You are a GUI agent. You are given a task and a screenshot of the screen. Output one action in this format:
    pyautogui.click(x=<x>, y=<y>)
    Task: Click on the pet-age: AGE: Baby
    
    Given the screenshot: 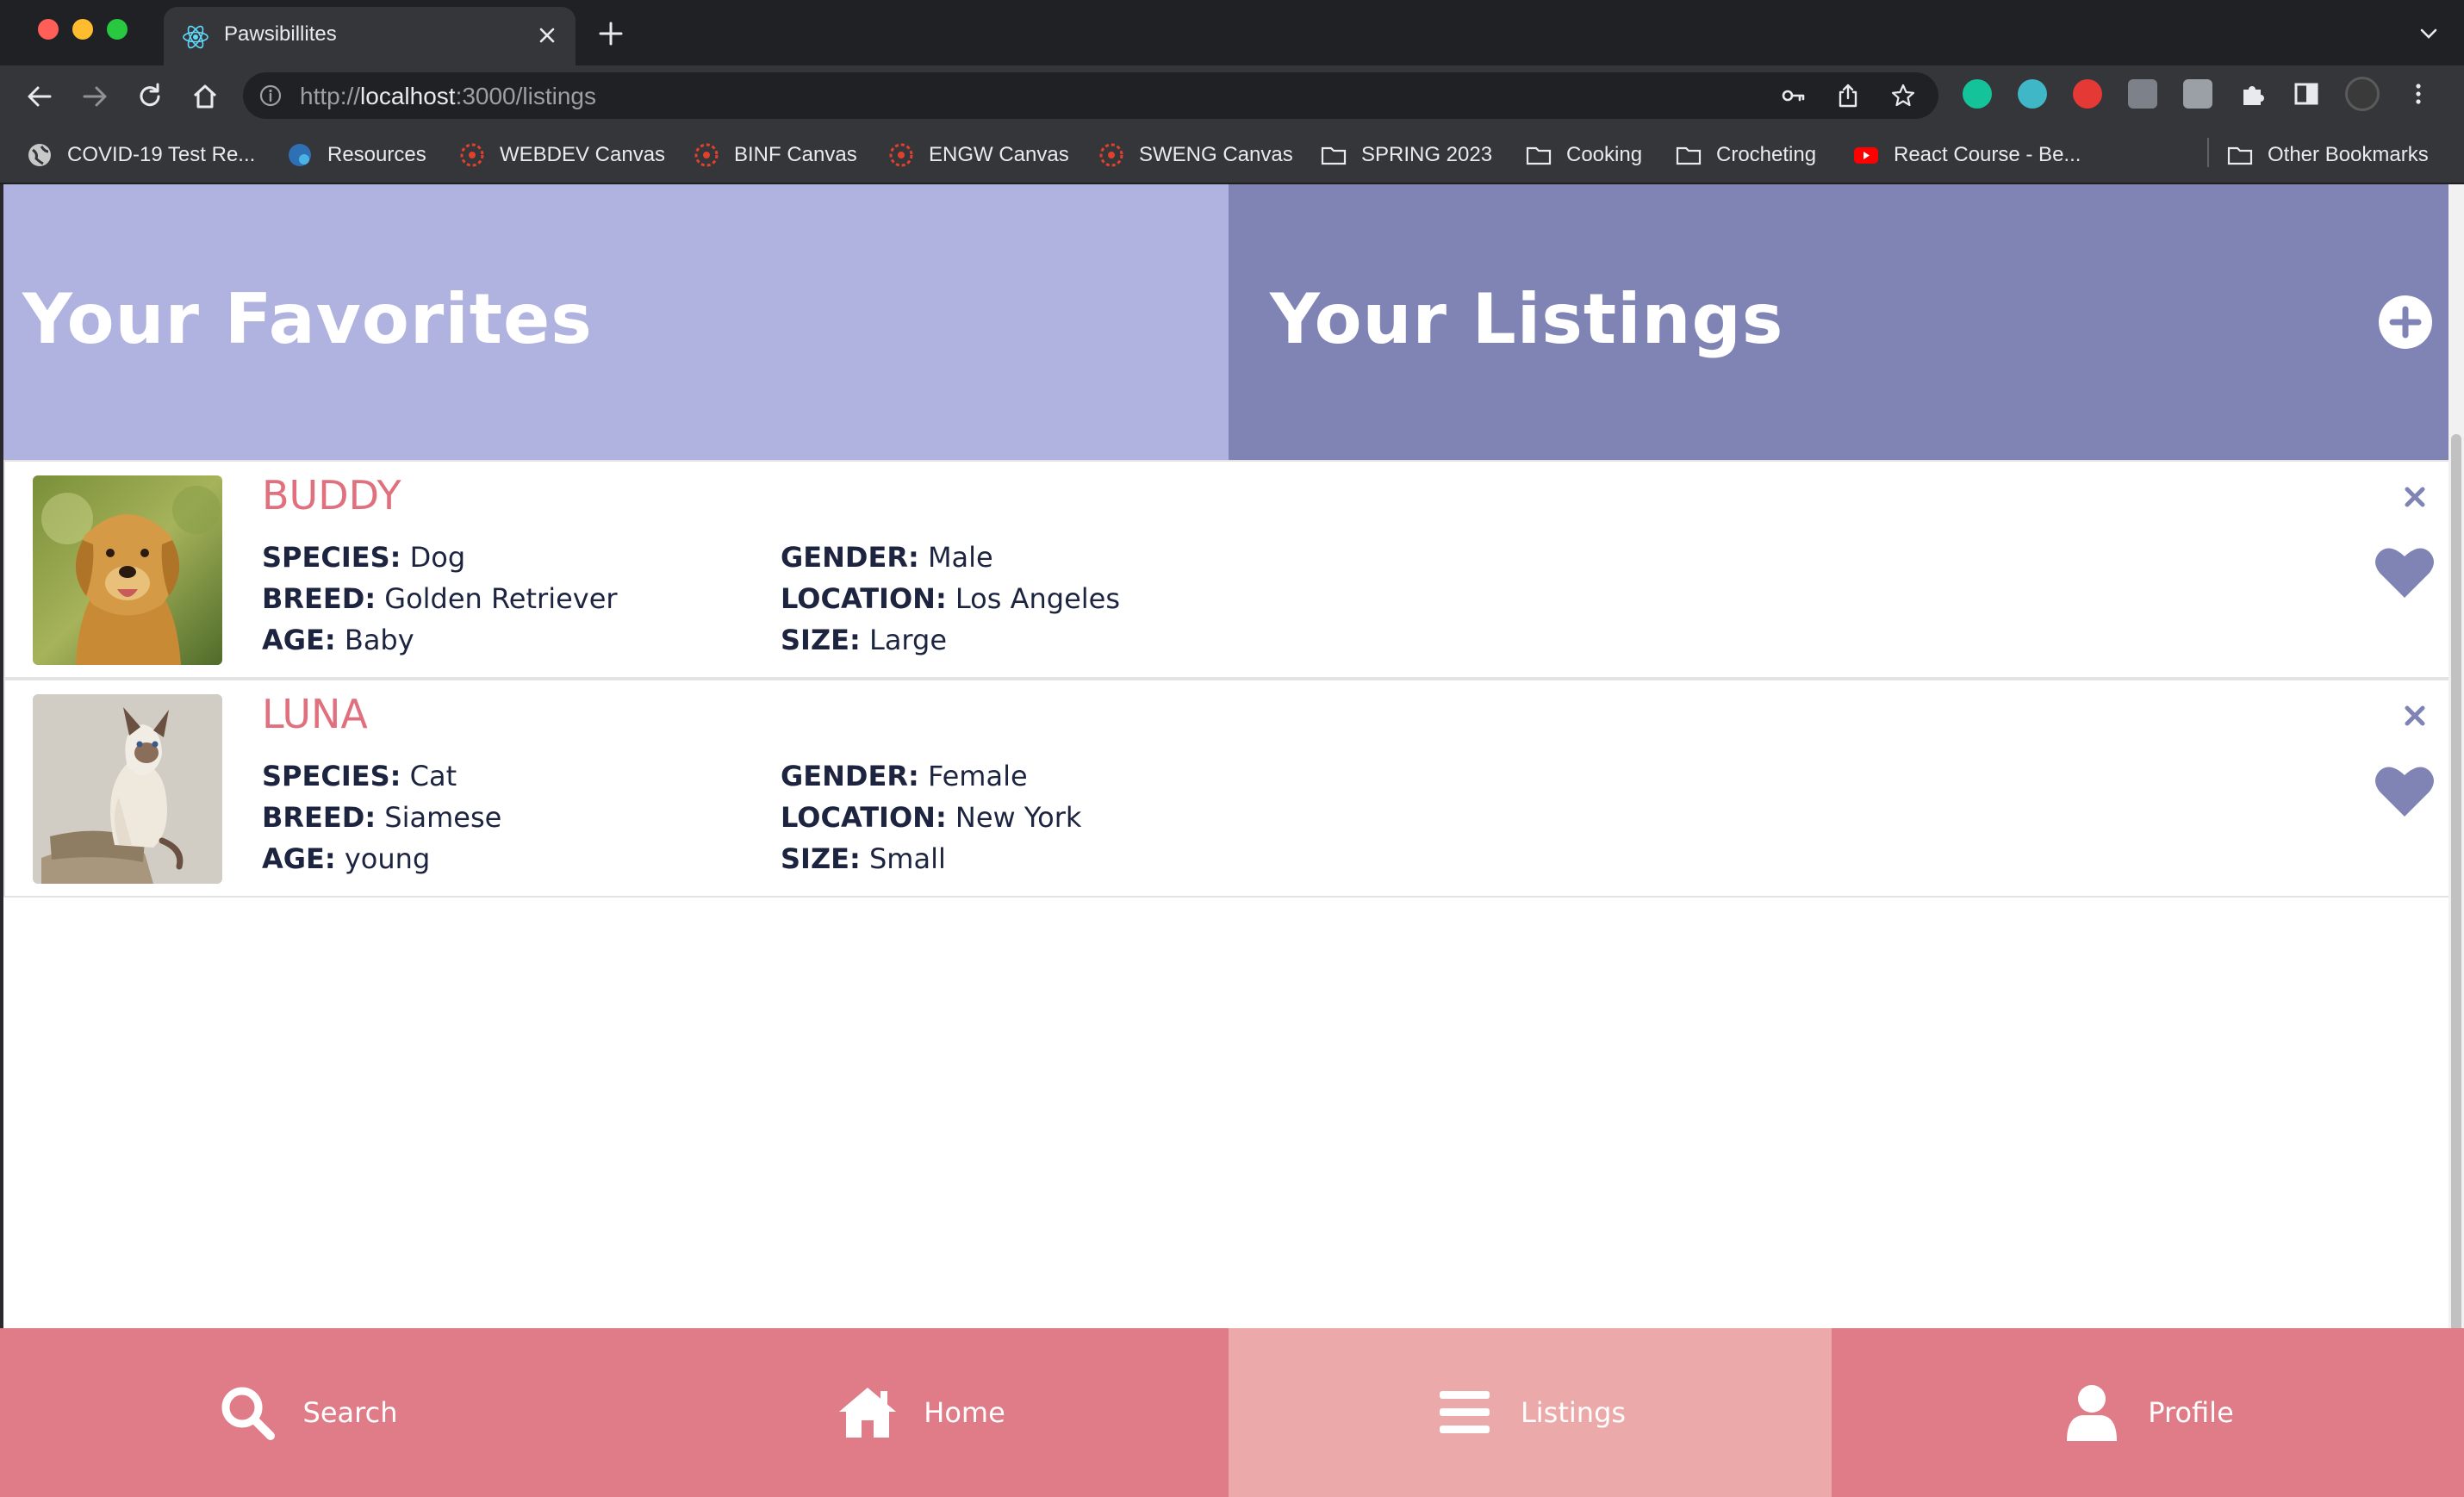 What is the action you would take?
    pyautogui.click(x=338, y=640)
    